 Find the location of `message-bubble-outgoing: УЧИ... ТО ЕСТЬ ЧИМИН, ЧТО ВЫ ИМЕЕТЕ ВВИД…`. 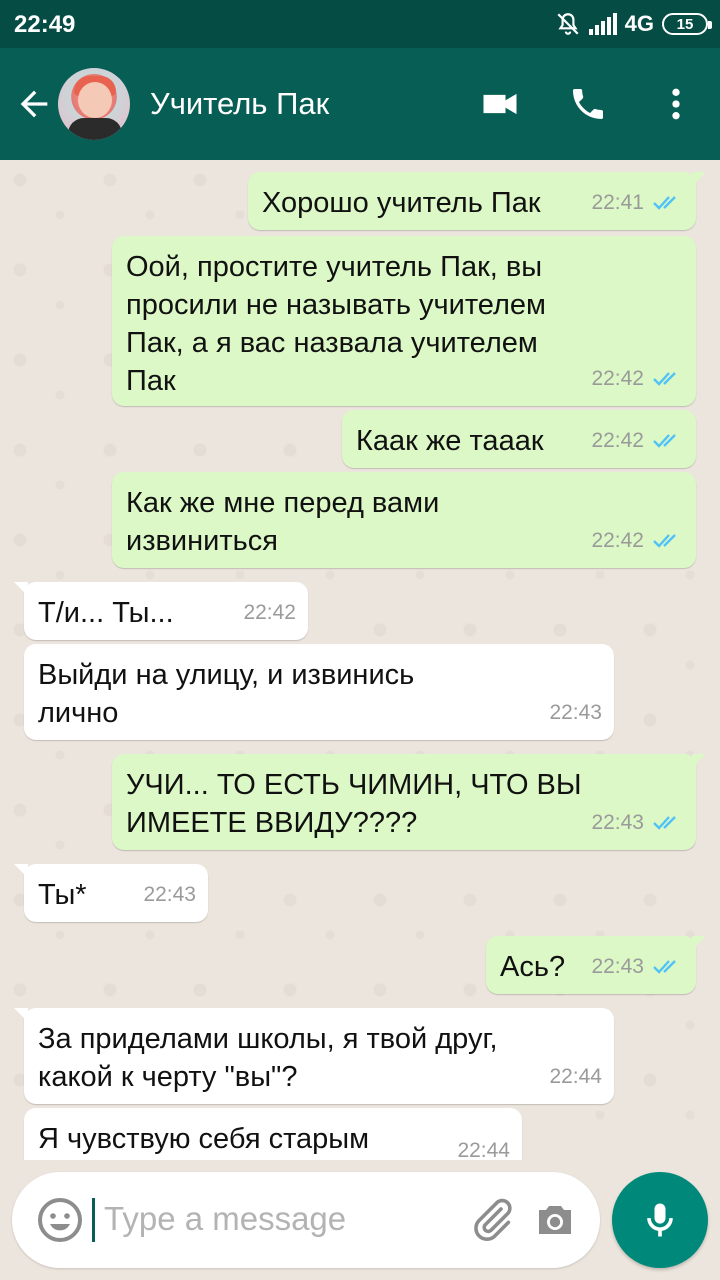

message-bubble-outgoing: УЧИ... ТО ЕСТЬ ЧИМИН, ЧТО ВЫ ИМЕЕТЕ ВВИД… is located at coordinates (409, 802).